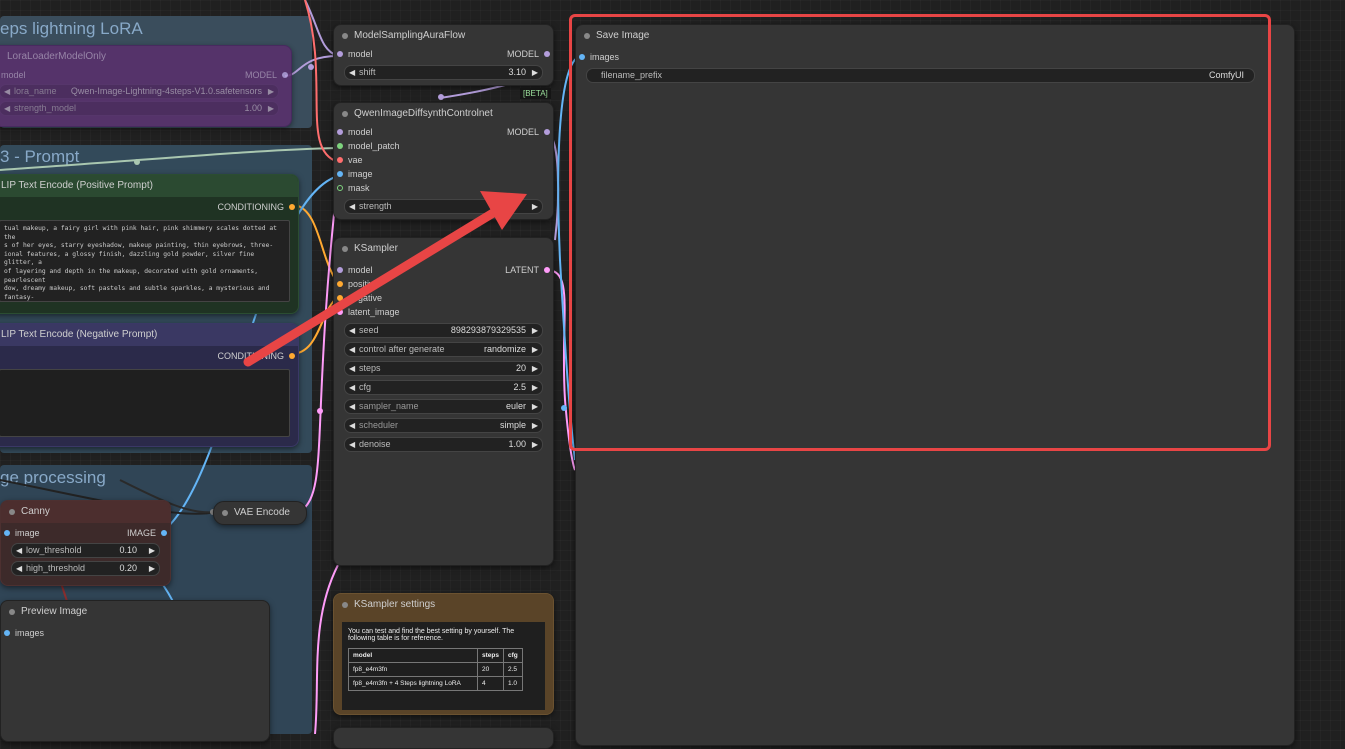 This screenshot has width=1345, height=749. Describe the element at coordinates (376, 248) in the screenshot. I see `node-title: KSampler` at that location.